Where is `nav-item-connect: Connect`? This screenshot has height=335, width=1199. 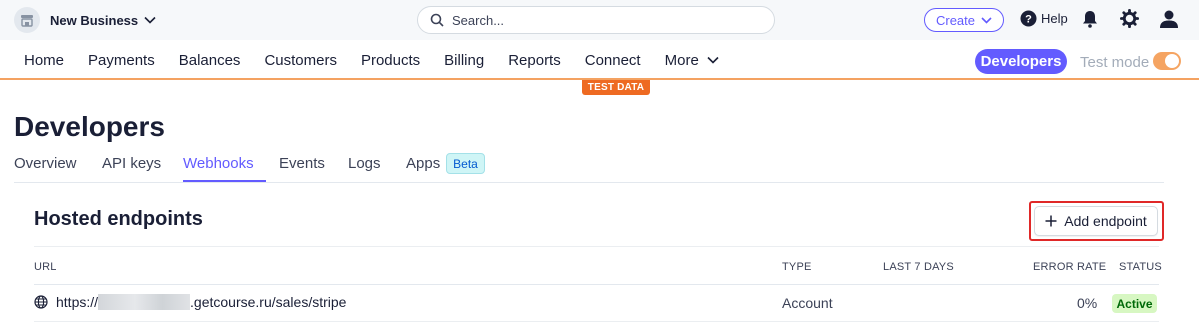
nav-item-connect: Connect is located at coordinates (613, 60).